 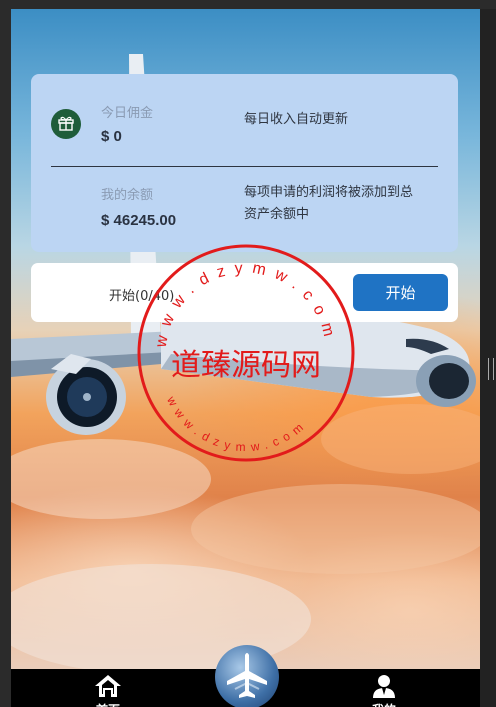 I want to click on balance-value: $ 46245.00, so click(x=139, y=220).